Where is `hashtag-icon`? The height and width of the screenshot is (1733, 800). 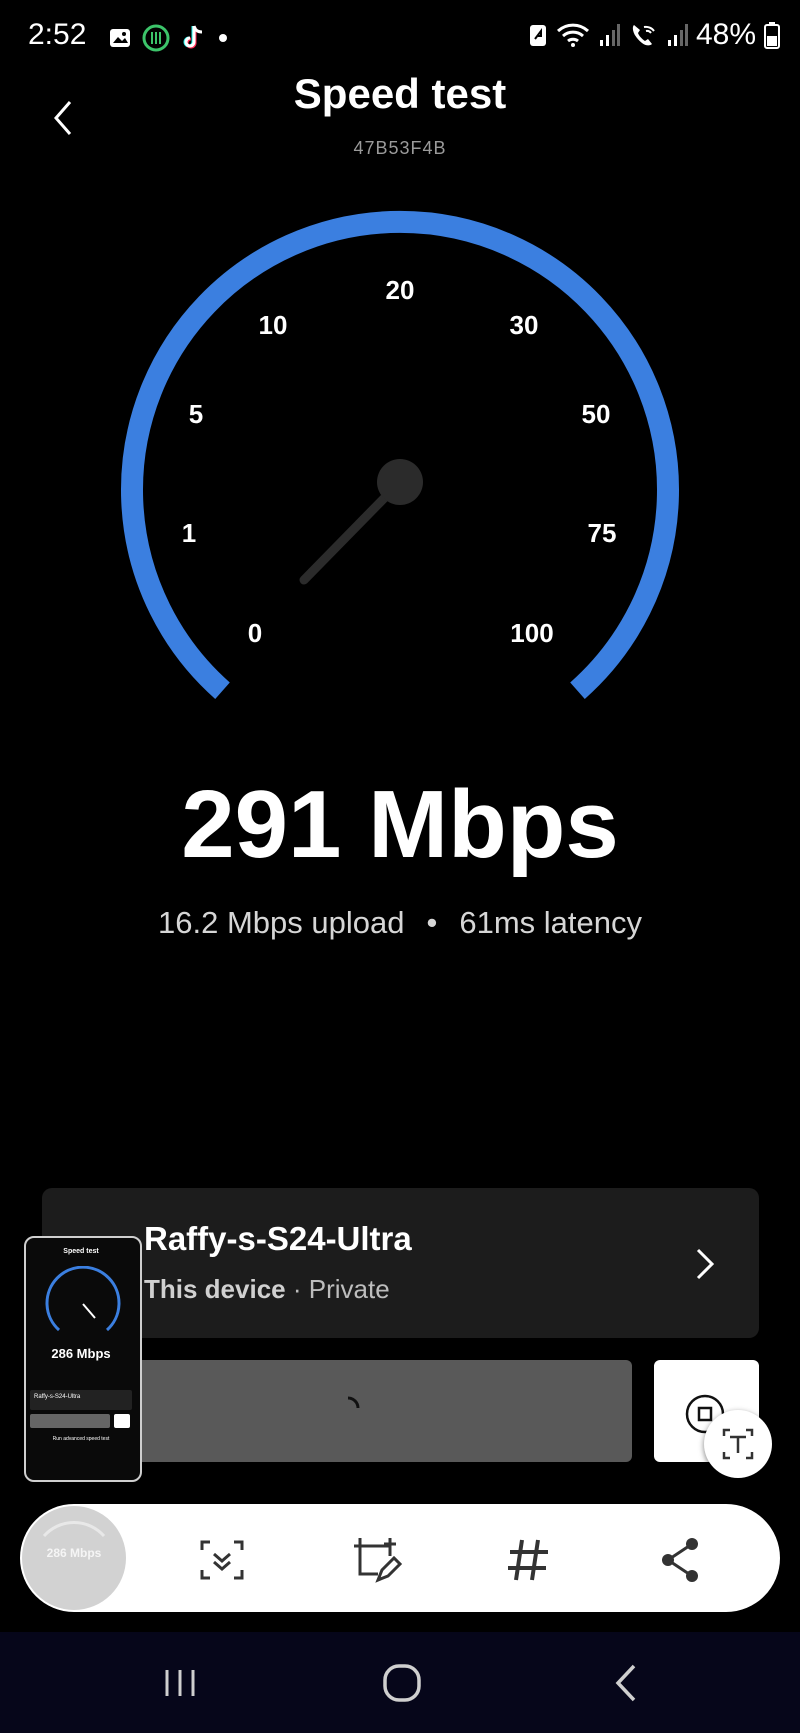
hashtag-icon is located at coordinates (528, 1560).